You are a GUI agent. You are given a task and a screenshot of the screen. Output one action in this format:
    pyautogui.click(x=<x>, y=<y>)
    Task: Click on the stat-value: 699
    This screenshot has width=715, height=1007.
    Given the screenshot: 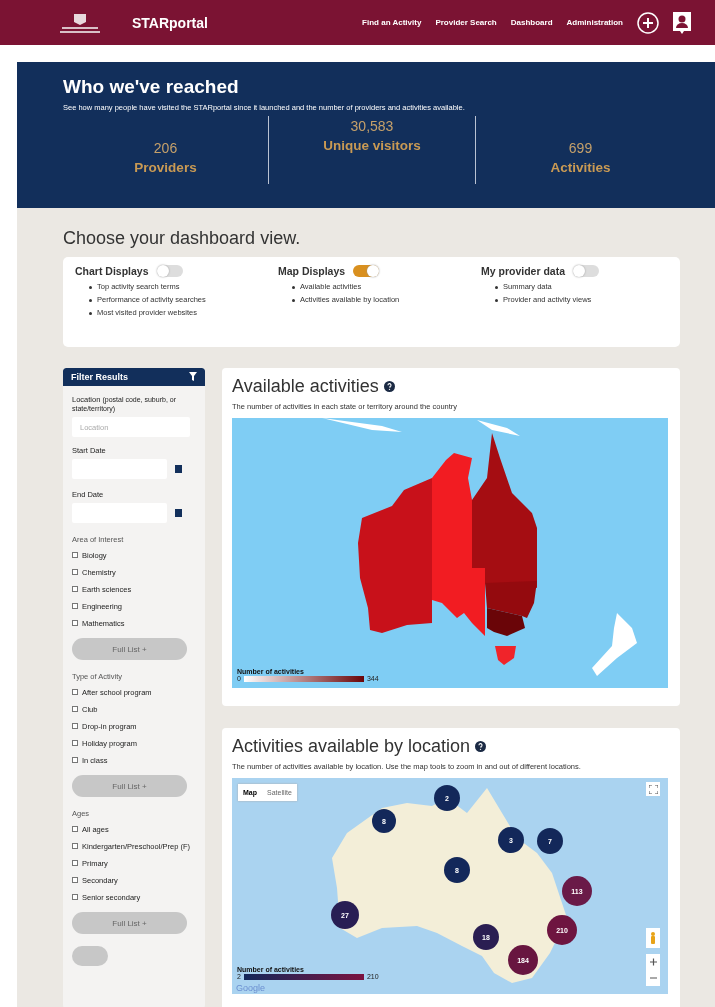 What is the action you would take?
    pyautogui.click(x=580, y=147)
    